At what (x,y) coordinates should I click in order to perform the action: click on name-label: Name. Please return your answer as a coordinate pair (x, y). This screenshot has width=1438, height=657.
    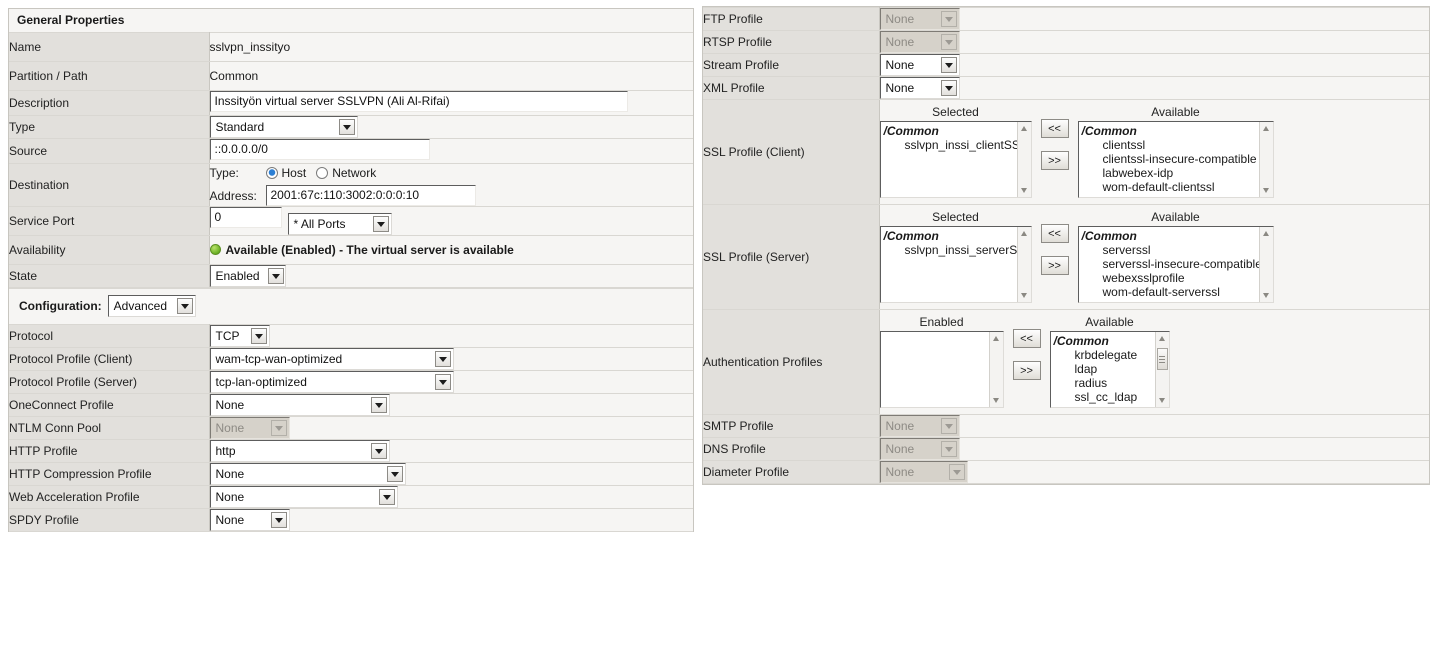
    Looking at the image, I should click on (109, 47).